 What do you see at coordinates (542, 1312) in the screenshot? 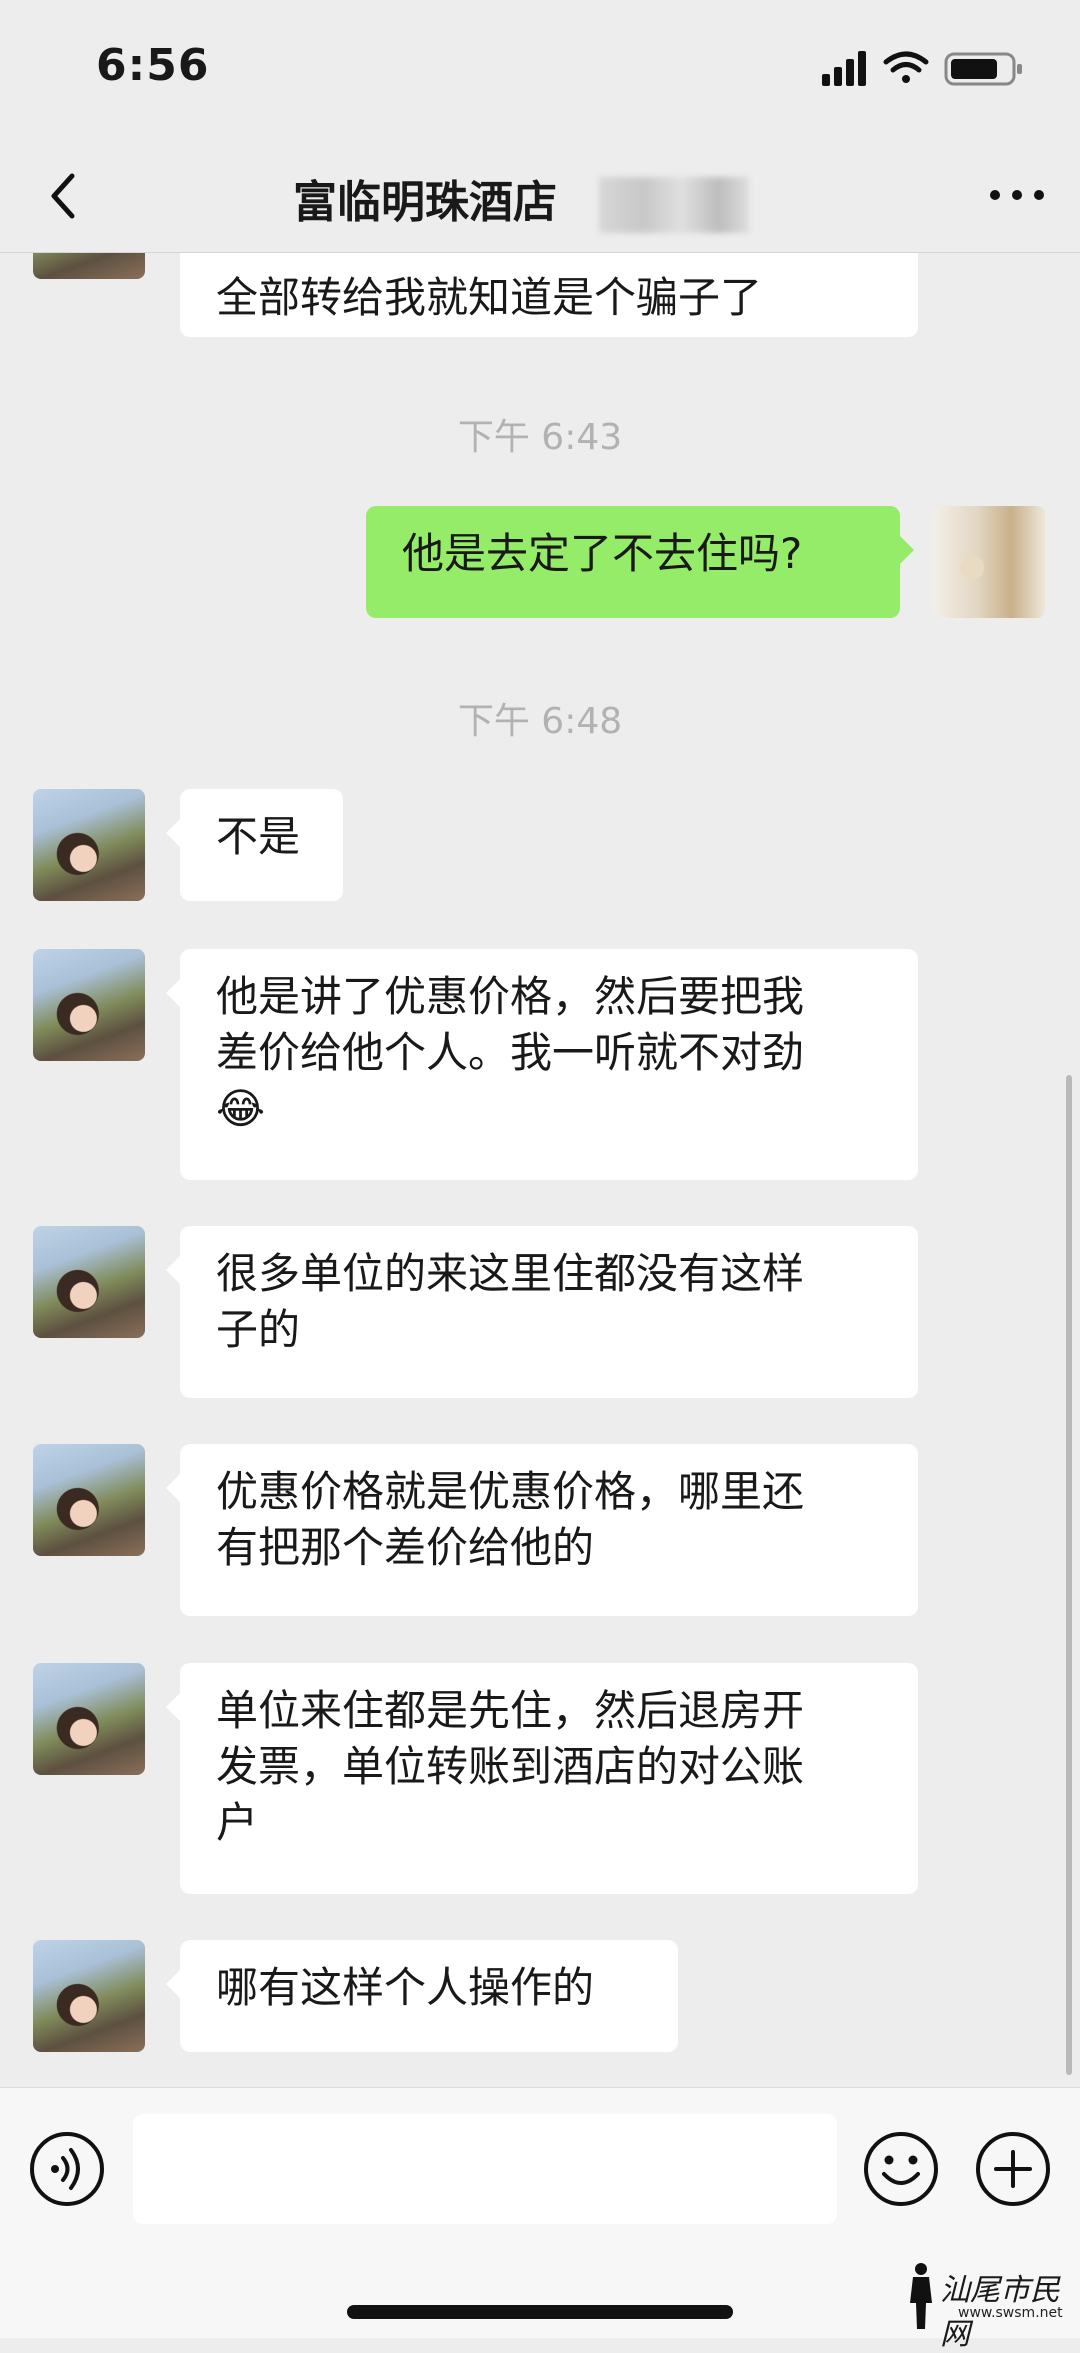
I see `message-bubble: 很多单位的来这里住都没有这样 子的` at bounding box center [542, 1312].